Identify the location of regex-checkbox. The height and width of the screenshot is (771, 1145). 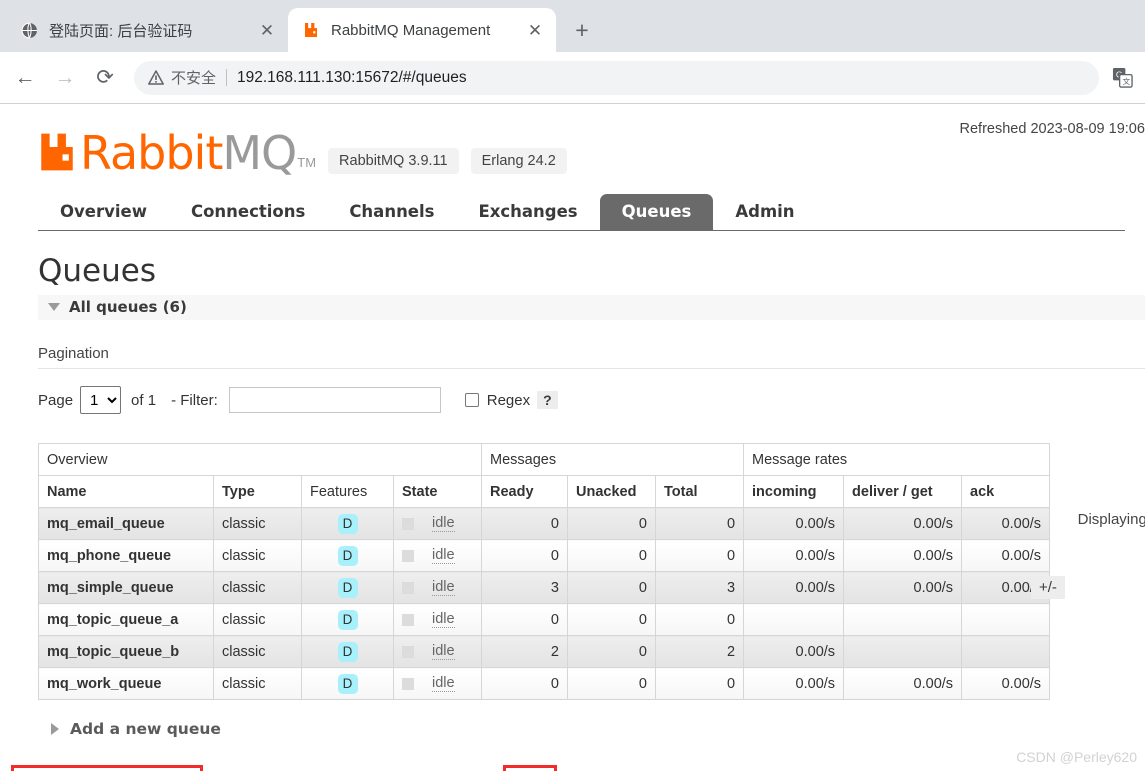
(471, 400).